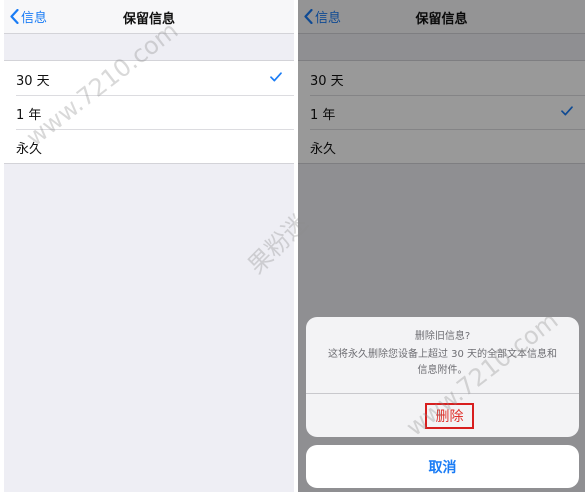 Image resolution: width=585 pixels, height=492 pixels. What do you see at coordinates (449, 416) in the screenshot?
I see `delete-button: 删除` at bounding box center [449, 416].